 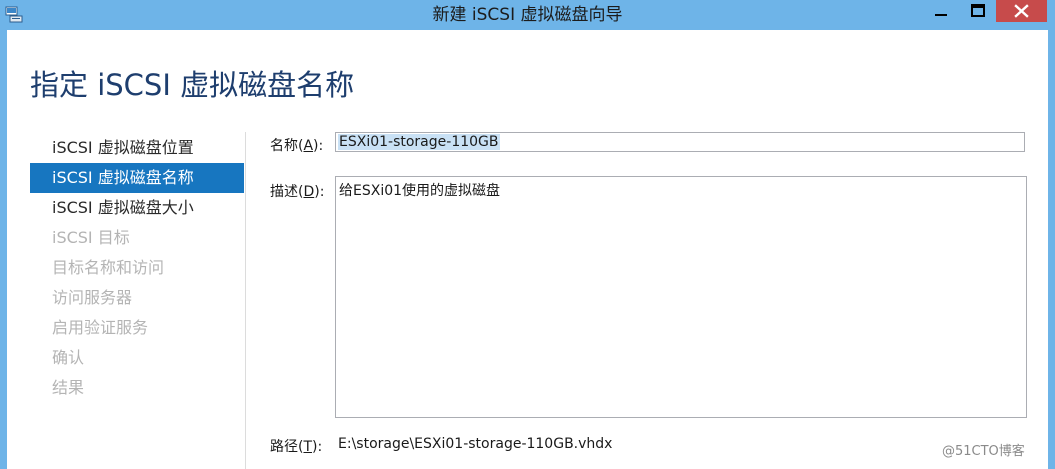 I want to click on description-accesskey: D, so click(x=309, y=192).